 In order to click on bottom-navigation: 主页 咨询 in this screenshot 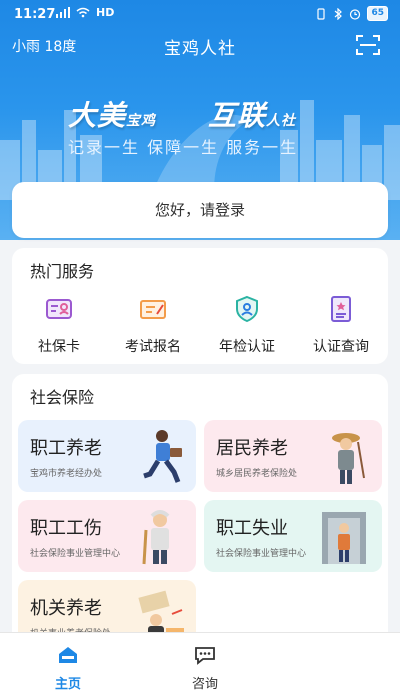, I will do `click(200, 666)`.